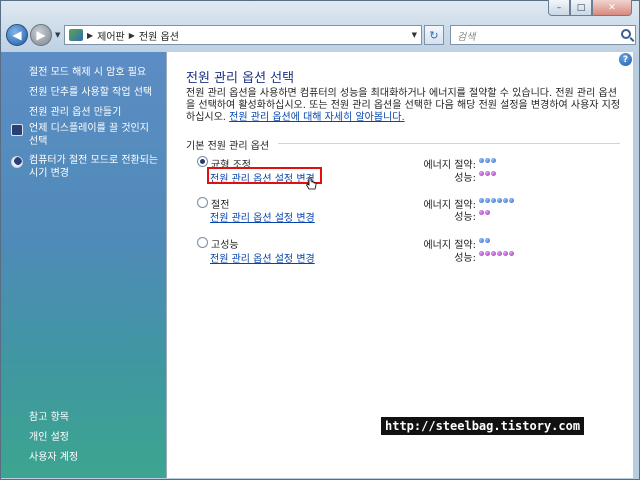 The width and height of the screenshot is (640, 480). Describe the element at coordinates (17, 162) in the screenshot. I see `moon-icon` at that location.